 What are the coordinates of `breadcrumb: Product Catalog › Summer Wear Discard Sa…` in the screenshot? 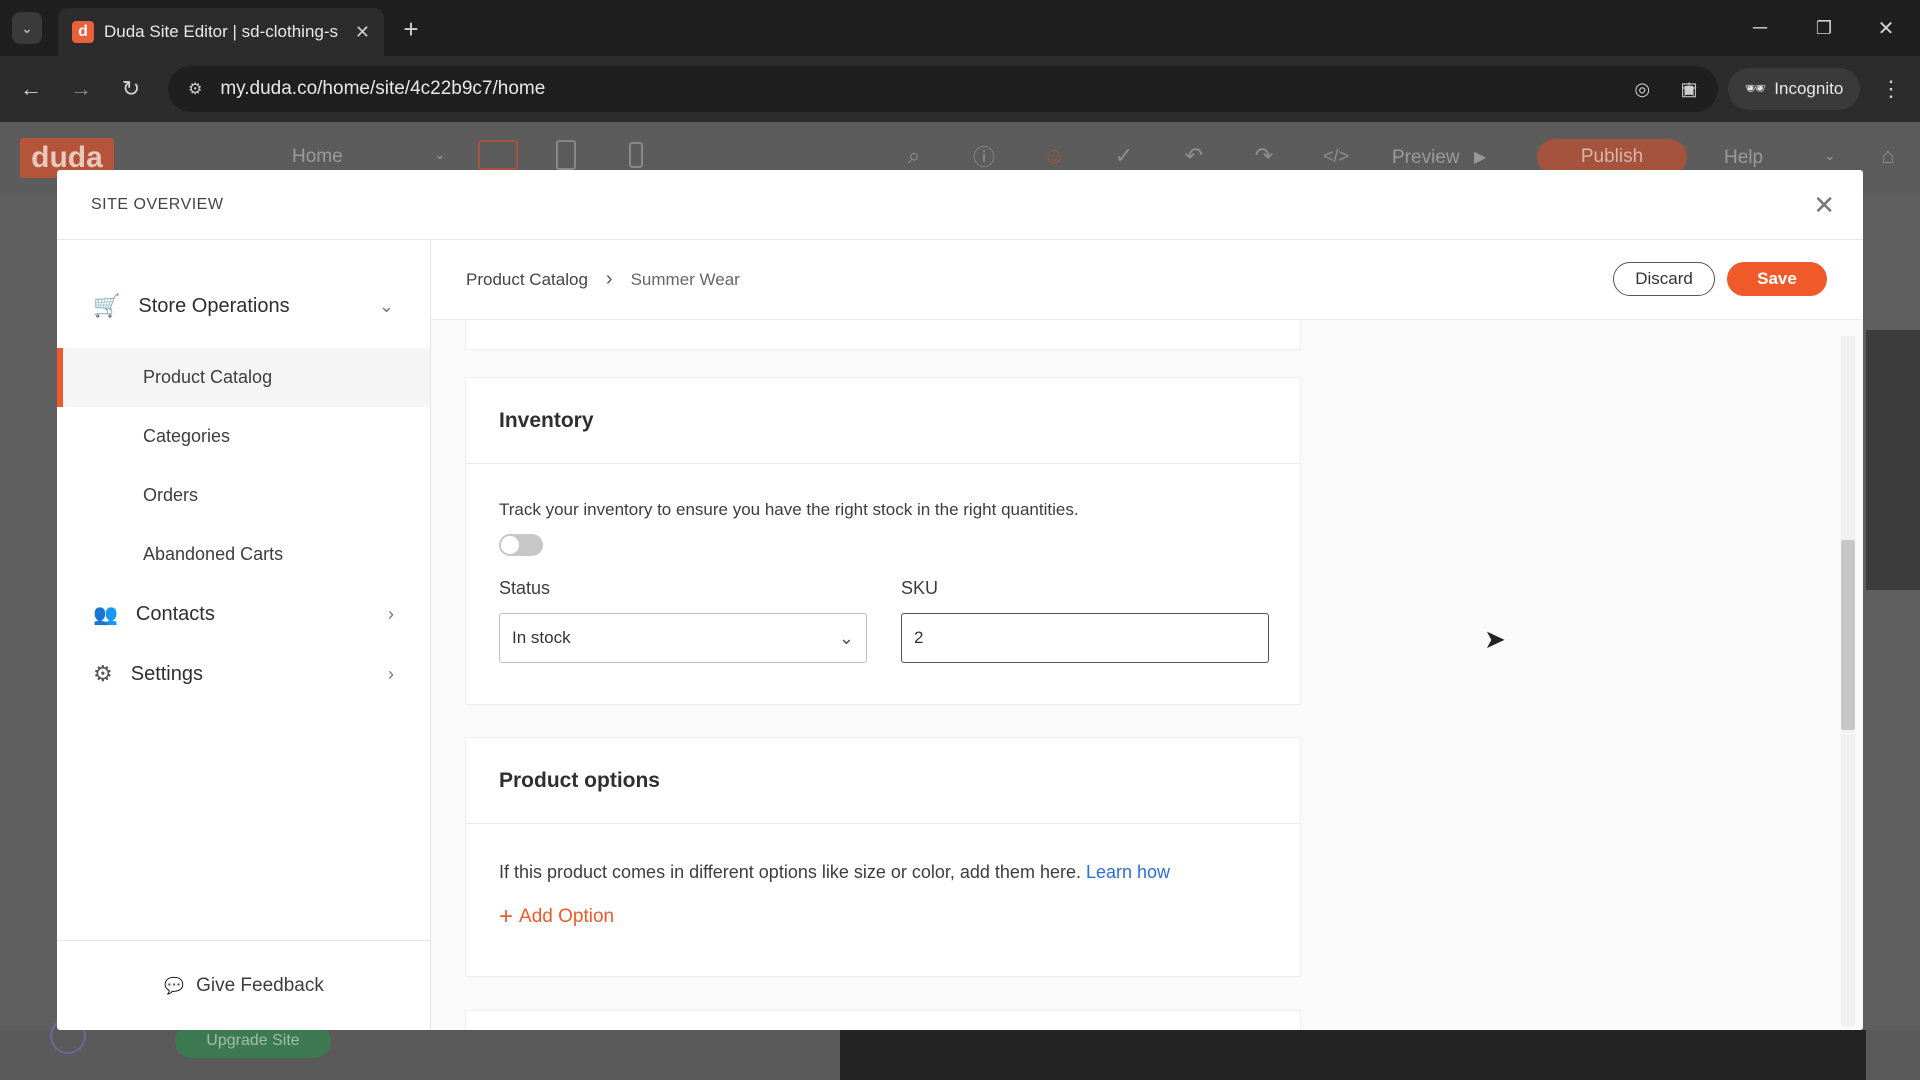 It's located at (1147, 280).